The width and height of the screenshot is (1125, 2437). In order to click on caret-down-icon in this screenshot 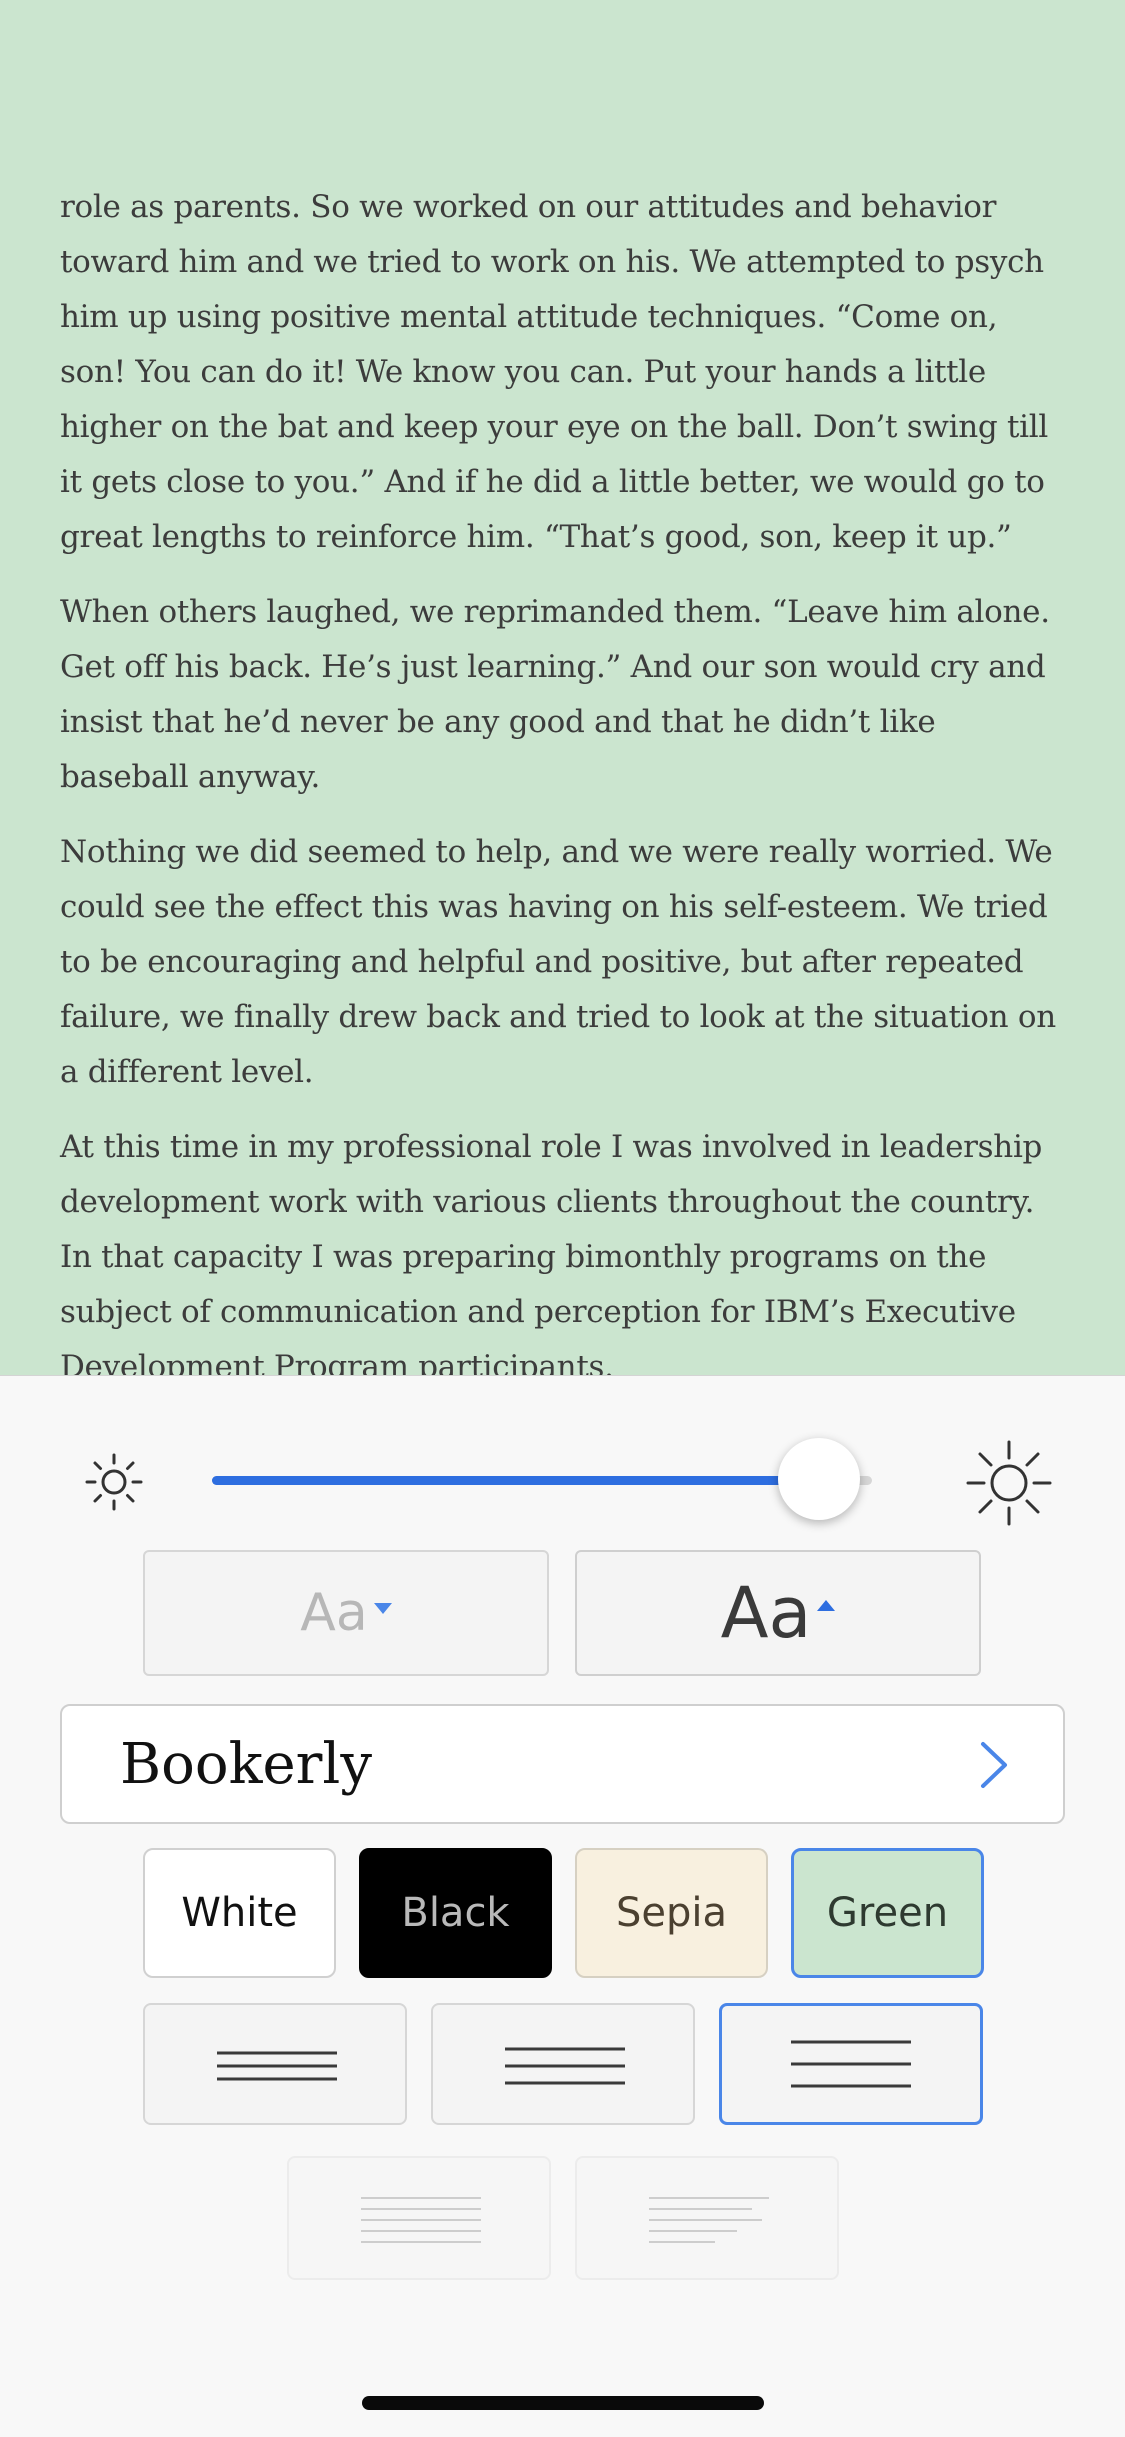, I will do `click(382, 1608)`.